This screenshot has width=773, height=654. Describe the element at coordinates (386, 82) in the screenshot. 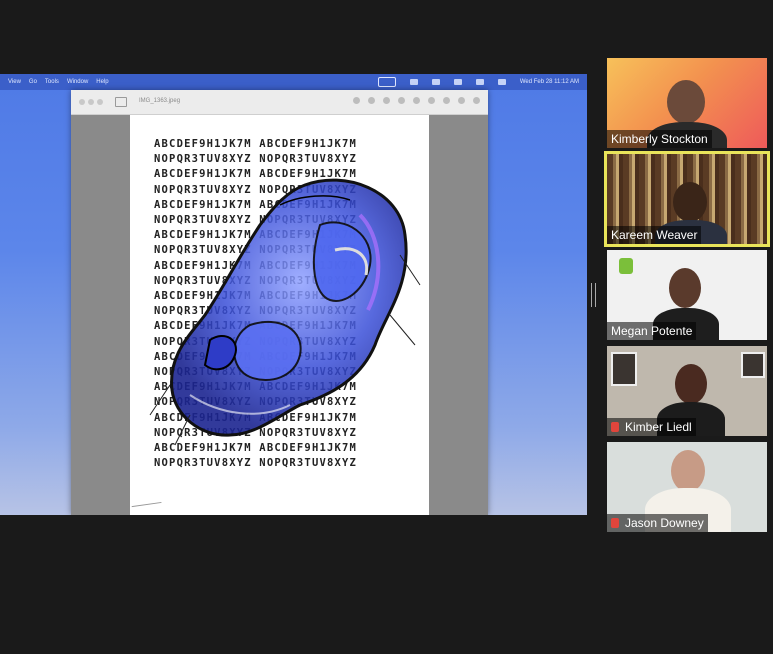

I see `screen-share-icon` at that location.